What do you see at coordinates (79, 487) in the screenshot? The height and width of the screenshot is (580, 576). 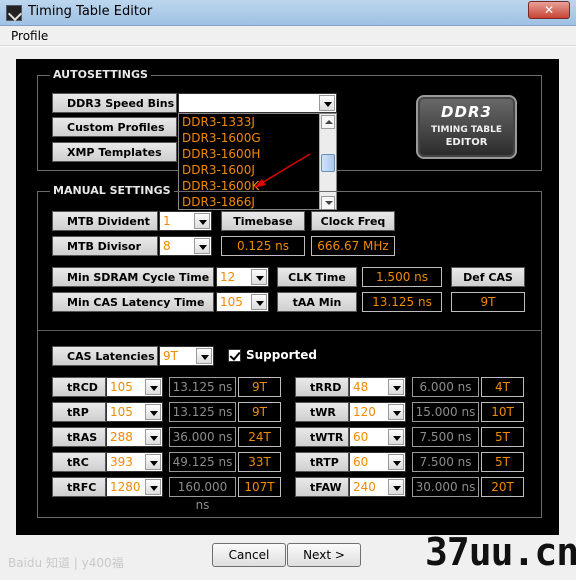 I see `timing-label: tRFC` at bounding box center [79, 487].